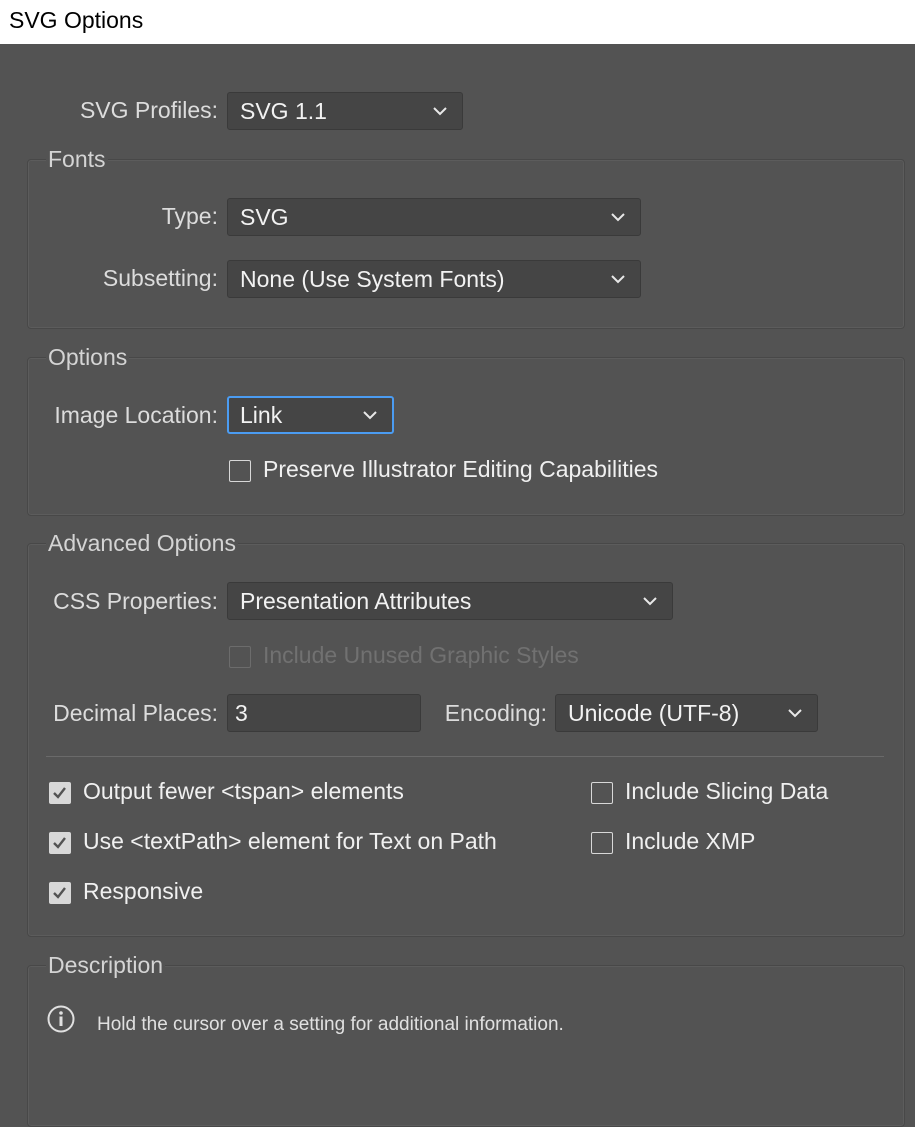 This screenshot has width=915, height=1127. I want to click on info-icon, so click(61, 1019).